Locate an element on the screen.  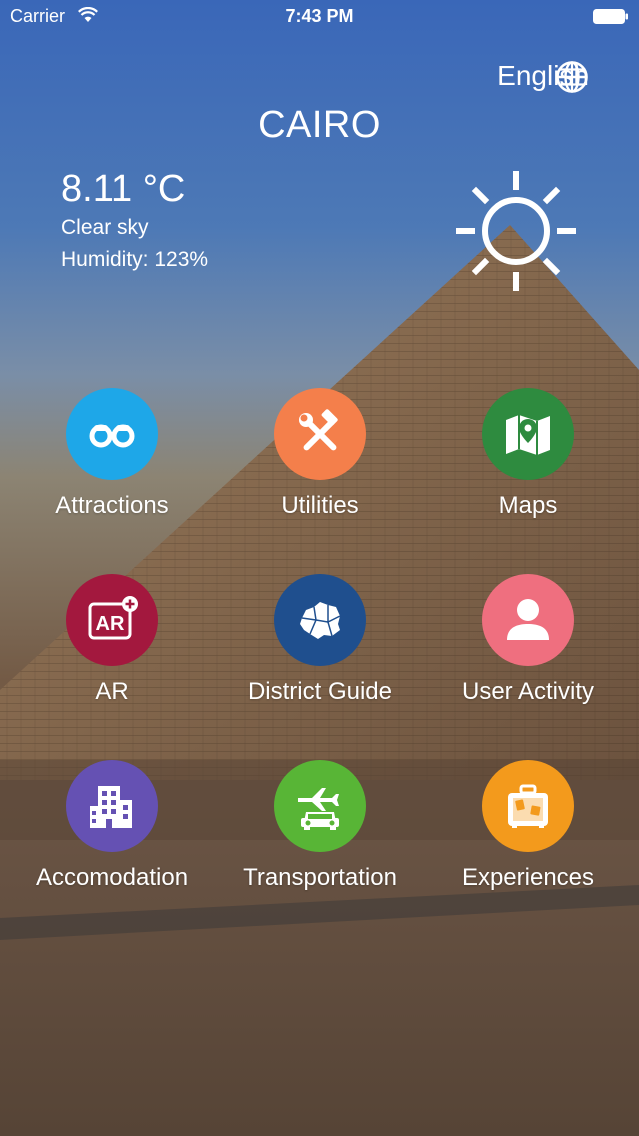
menu-tile-utilities: Utilities is located at coordinates (320, 463).